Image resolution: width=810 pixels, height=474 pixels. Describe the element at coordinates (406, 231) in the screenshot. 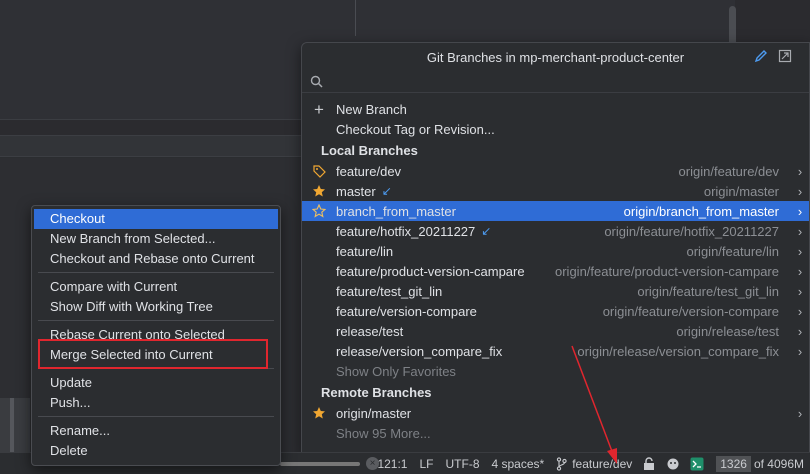

I see `branch-name: feature/hotfix_20211227` at that location.